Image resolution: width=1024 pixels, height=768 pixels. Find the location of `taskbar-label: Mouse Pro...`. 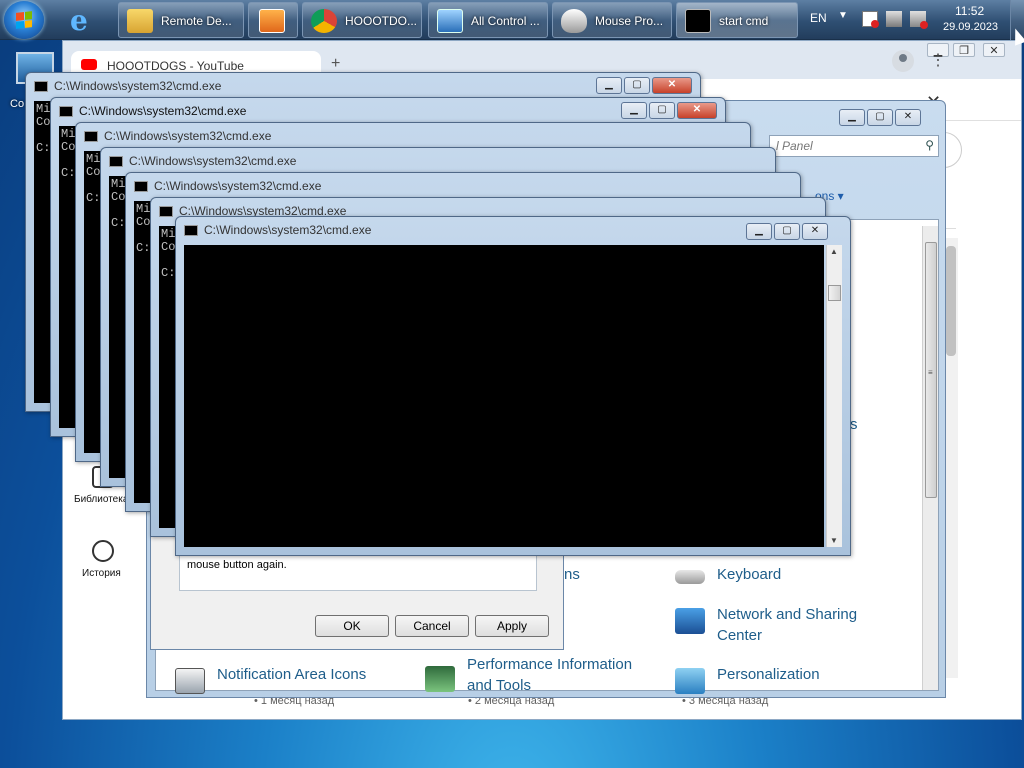

taskbar-label: Mouse Pro... is located at coordinates (629, 21).